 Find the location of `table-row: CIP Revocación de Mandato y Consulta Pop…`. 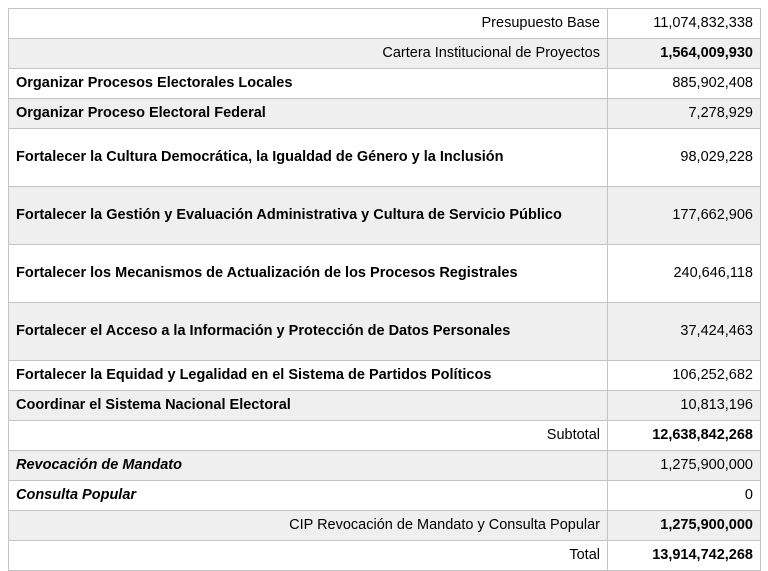

table-row: CIP Revocación de Mandato y Consulta Pop… is located at coordinates (384, 525).